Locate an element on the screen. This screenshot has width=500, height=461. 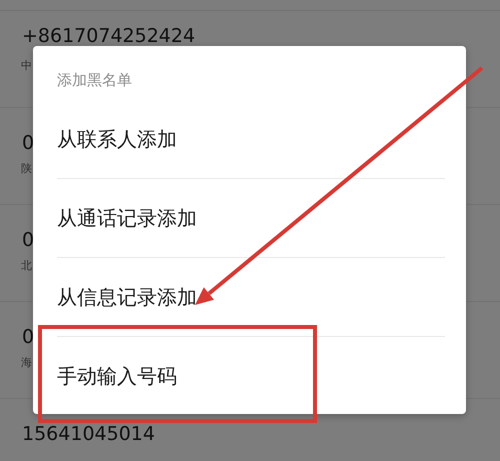
menu-item: 从通话记录添加 is located at coordinates (251, 218).